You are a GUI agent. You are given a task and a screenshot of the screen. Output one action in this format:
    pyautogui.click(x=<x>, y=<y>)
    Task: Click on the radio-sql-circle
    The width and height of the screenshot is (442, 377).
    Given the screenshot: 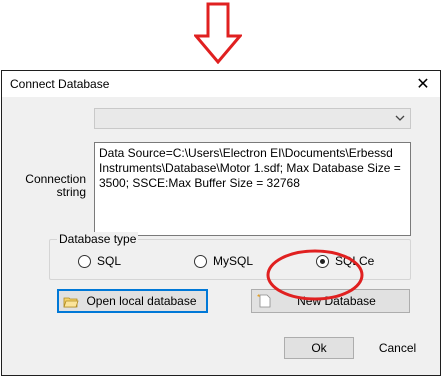 What is the action you would take?
    pyautogui.click(x=84, y=261)
    